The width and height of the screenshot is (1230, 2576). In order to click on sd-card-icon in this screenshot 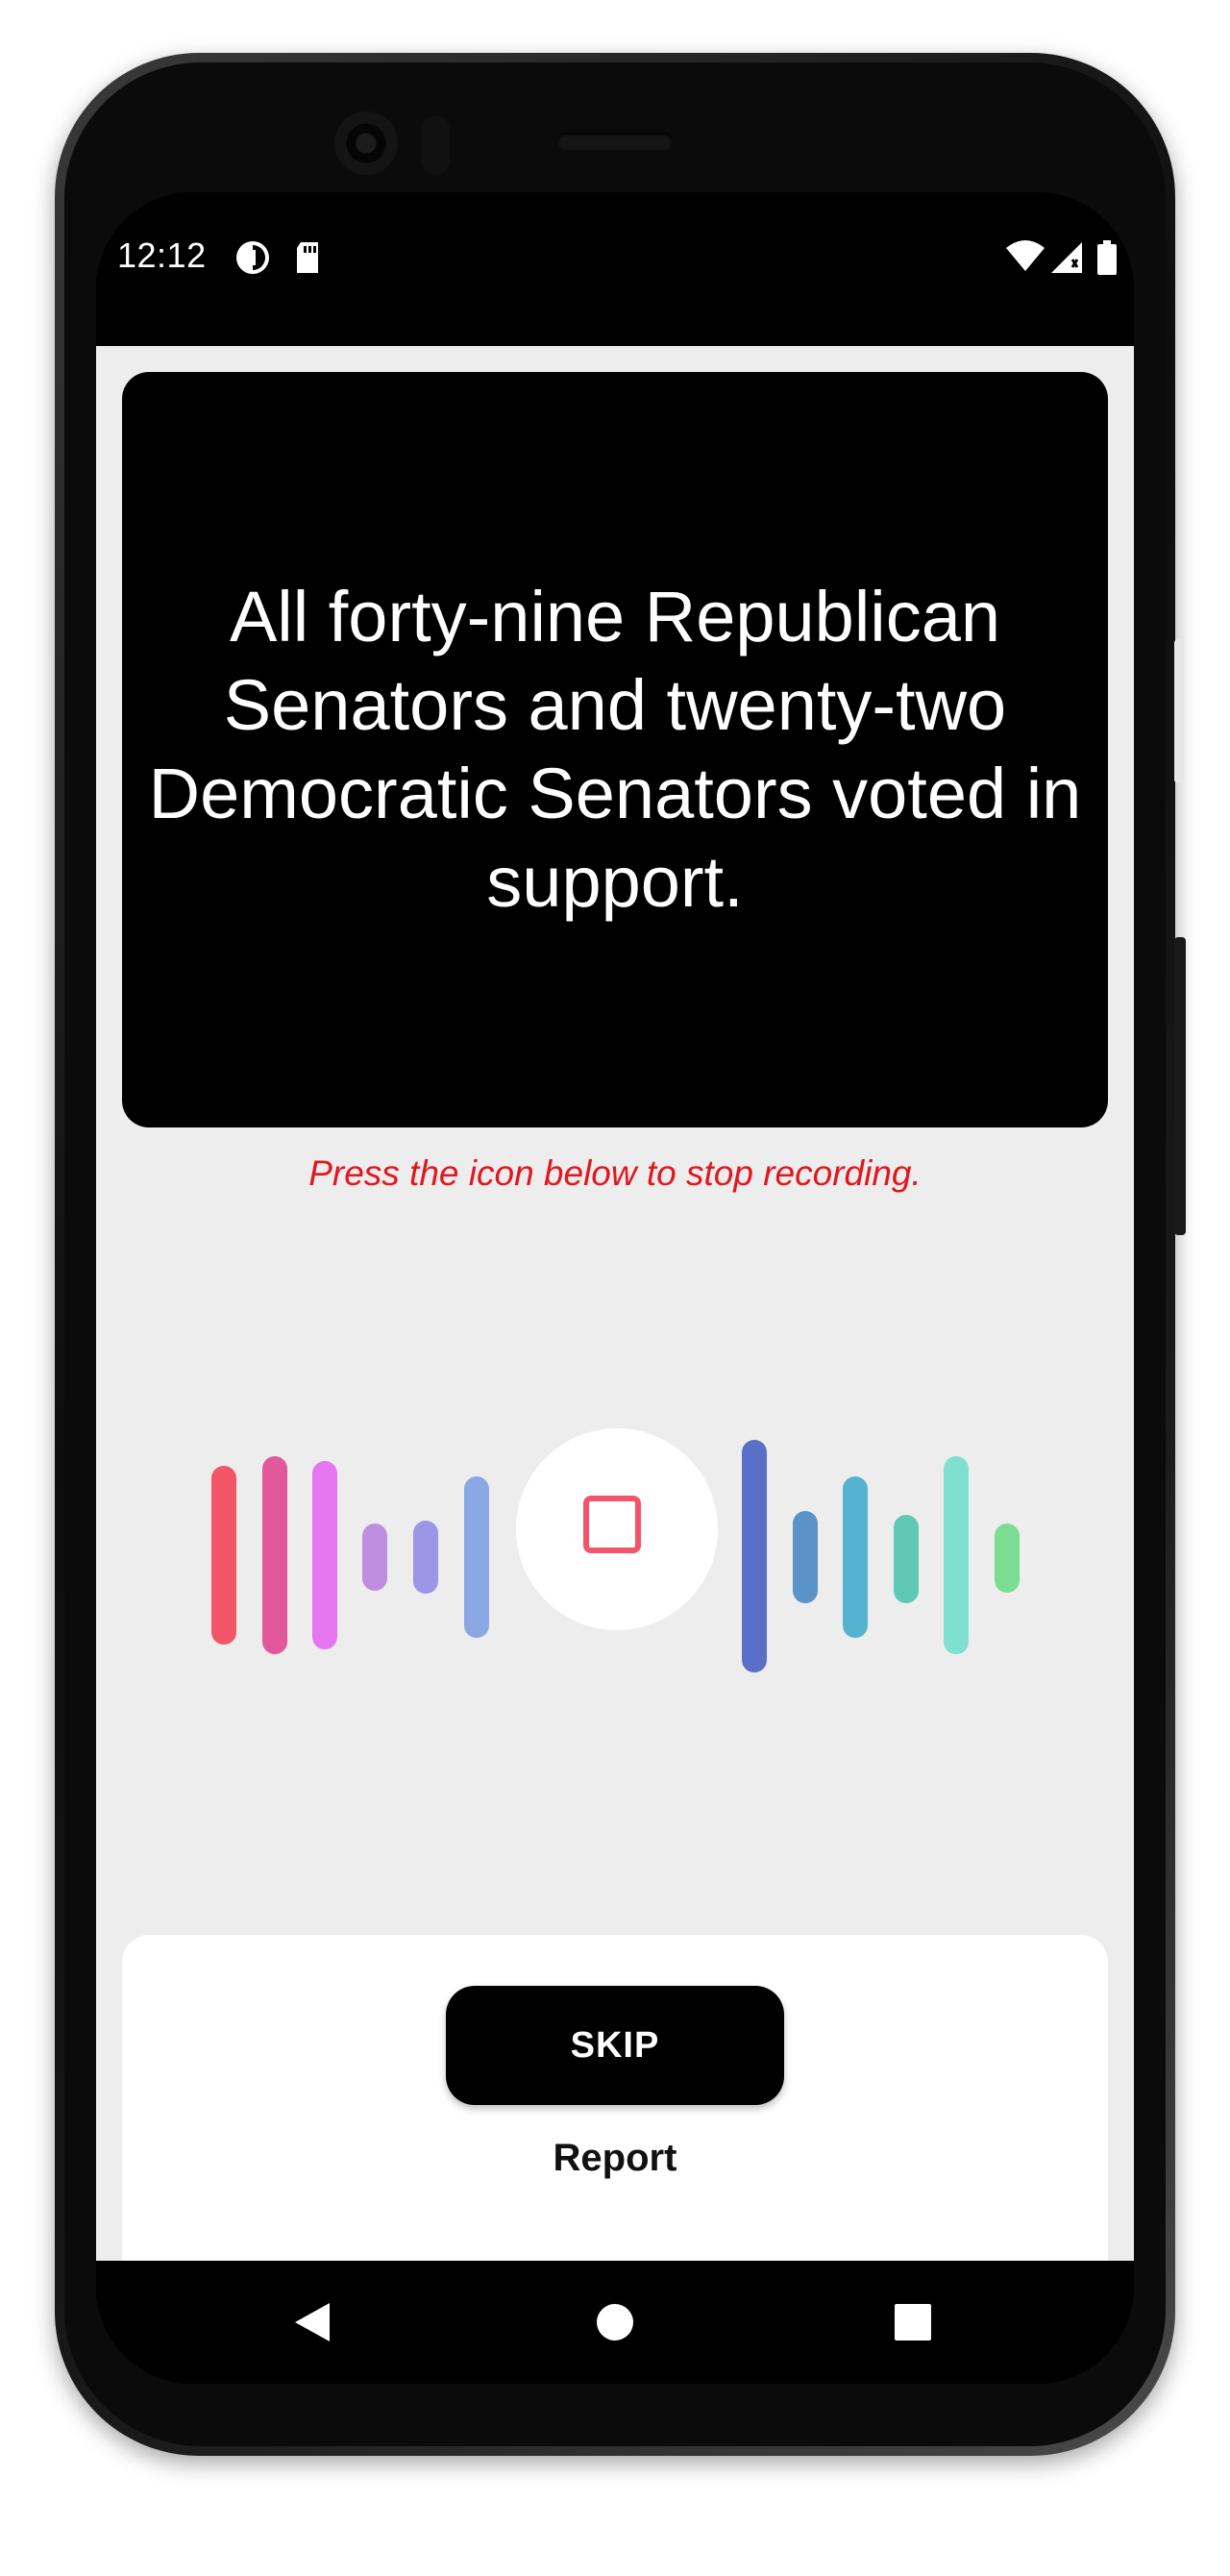, I will do `click(308, 260)`.